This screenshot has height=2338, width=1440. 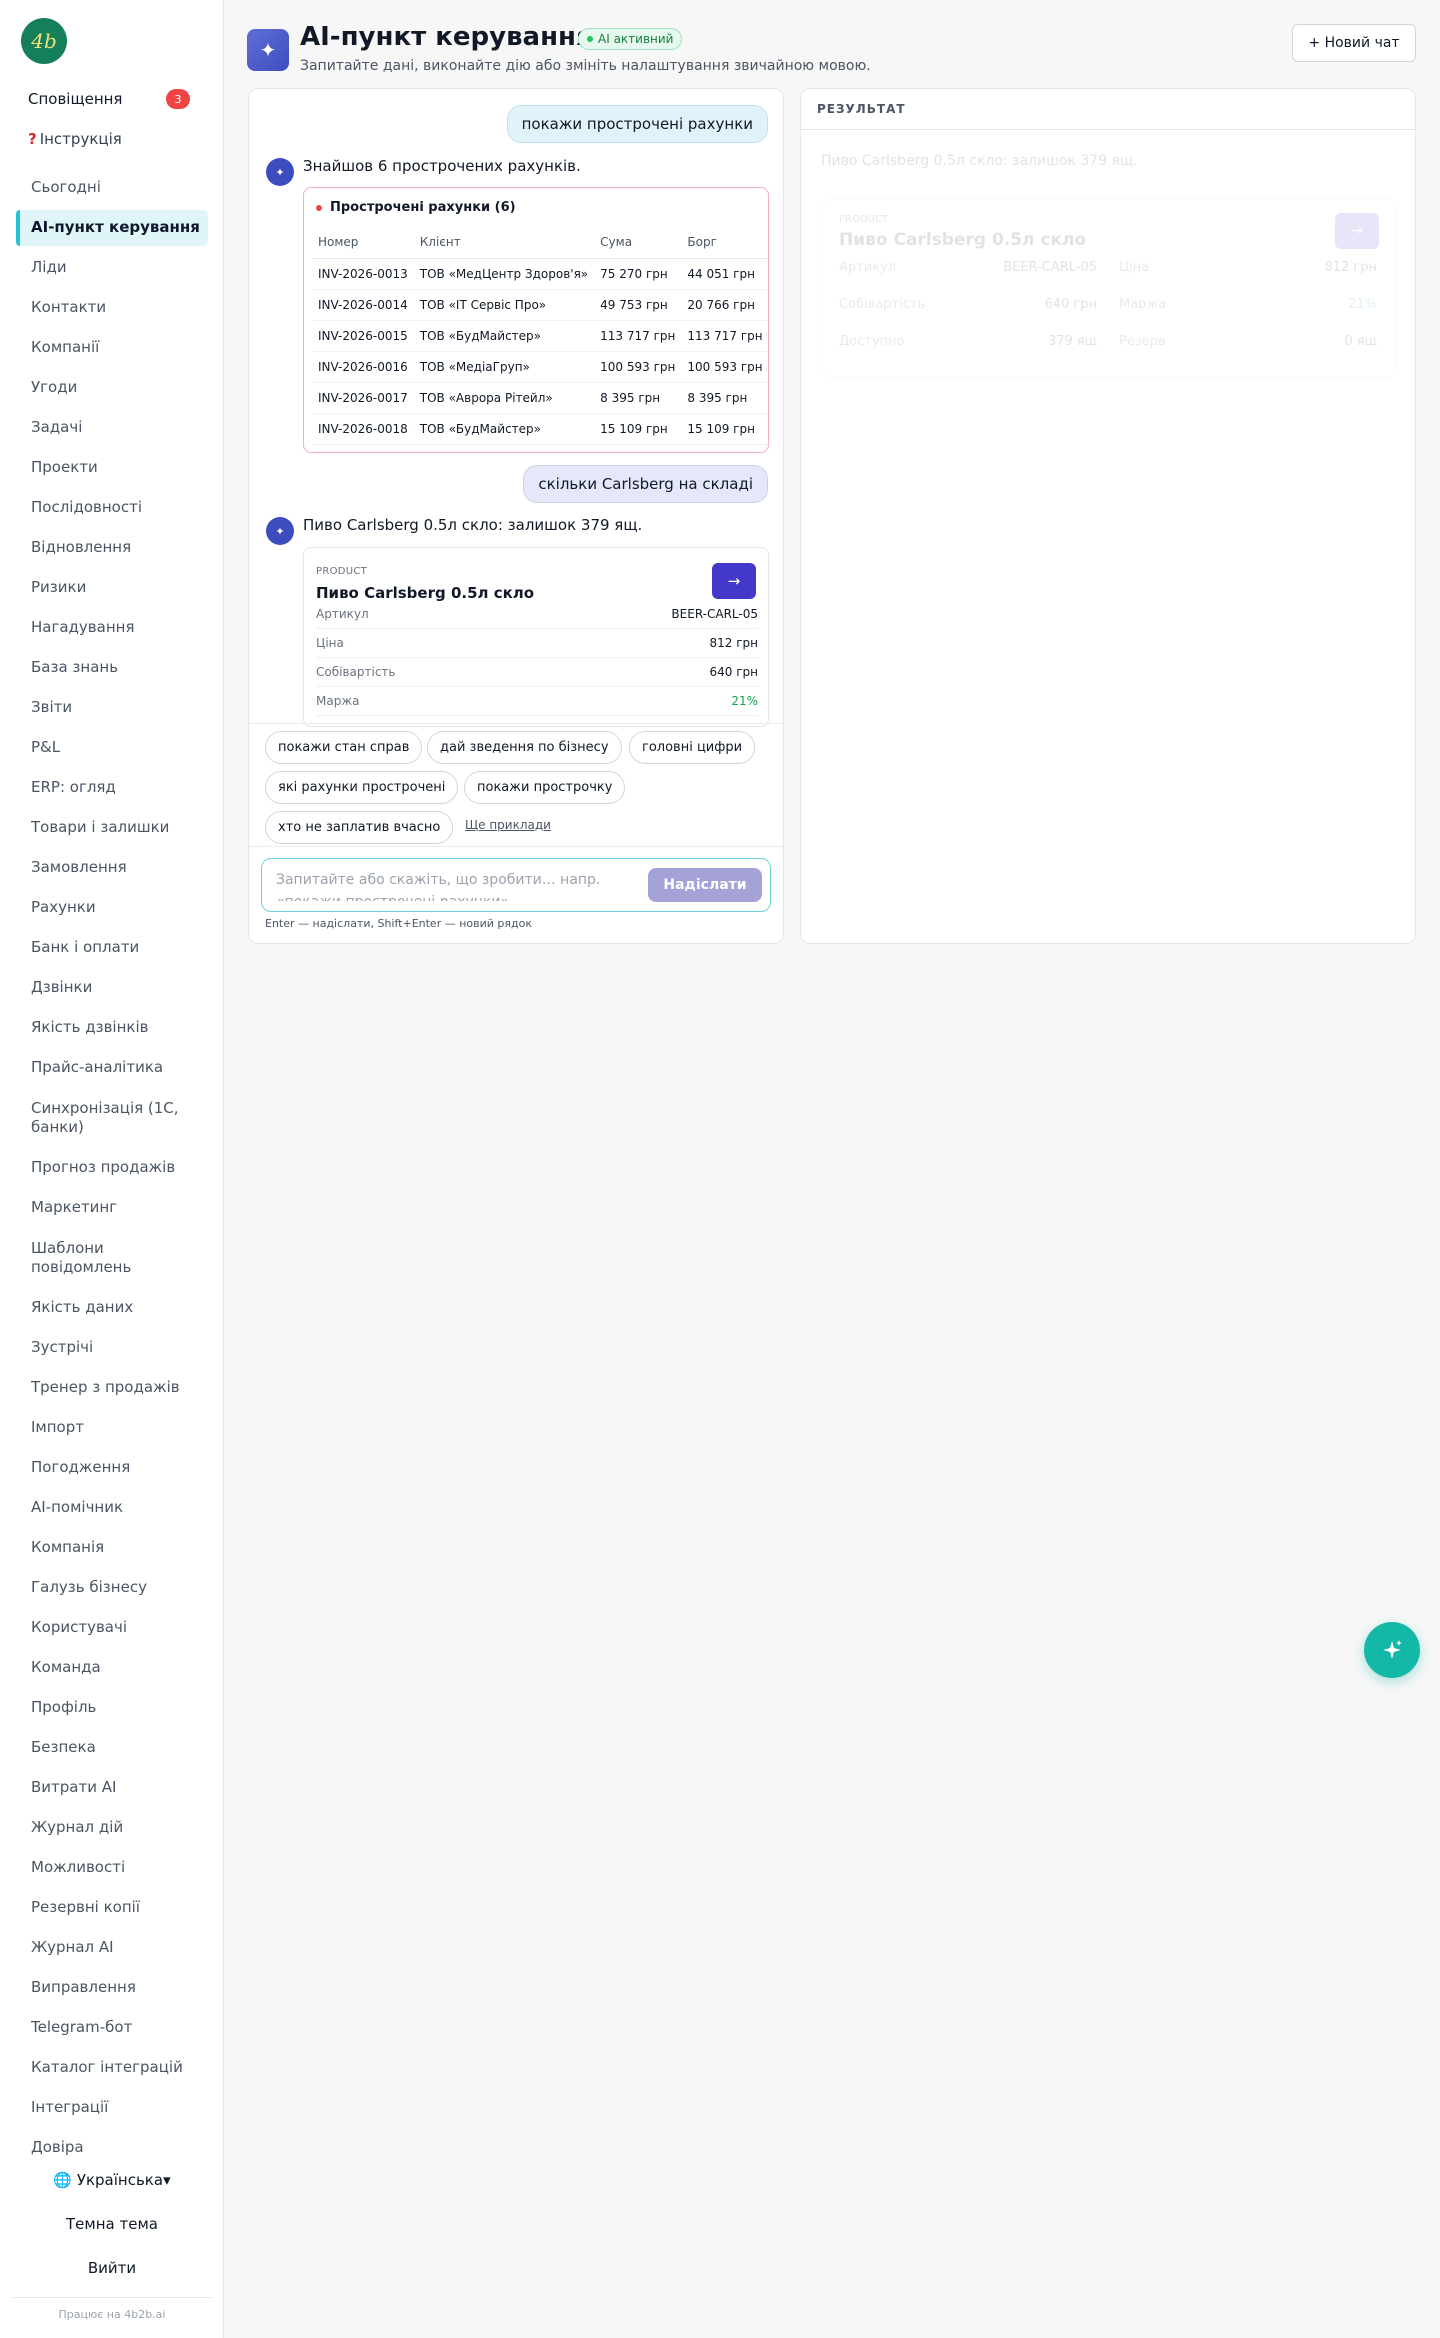 What do you see at coordinates (112, 588) in the screenshot?
I see `sidebar-item: Ризики` at bounding box center [112, 588].